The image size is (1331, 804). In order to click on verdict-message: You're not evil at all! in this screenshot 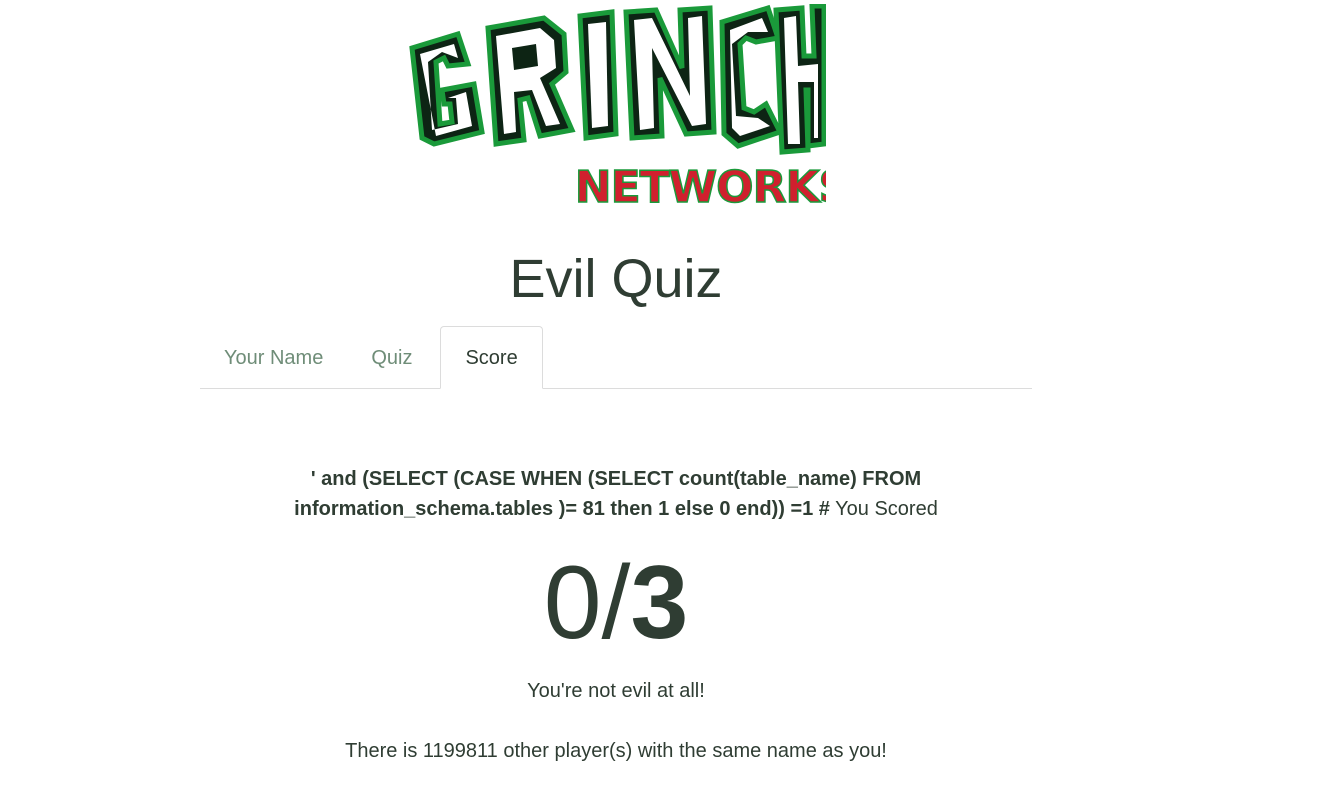, I will do `click(616, 691)`.